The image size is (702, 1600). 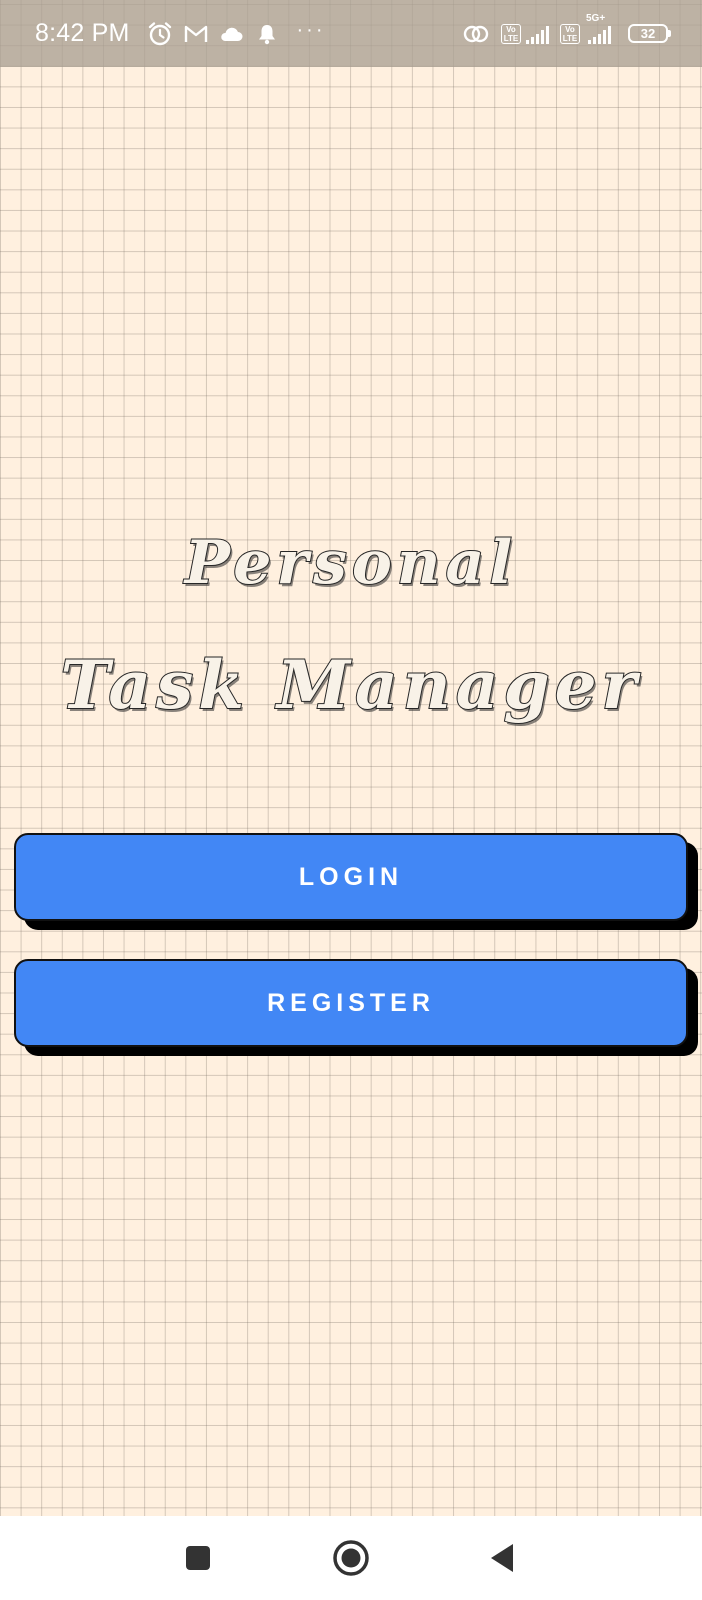 I want to click on status-right: Vo LTE Vo LTE 5G+ 32, so click(x=561, y=29).